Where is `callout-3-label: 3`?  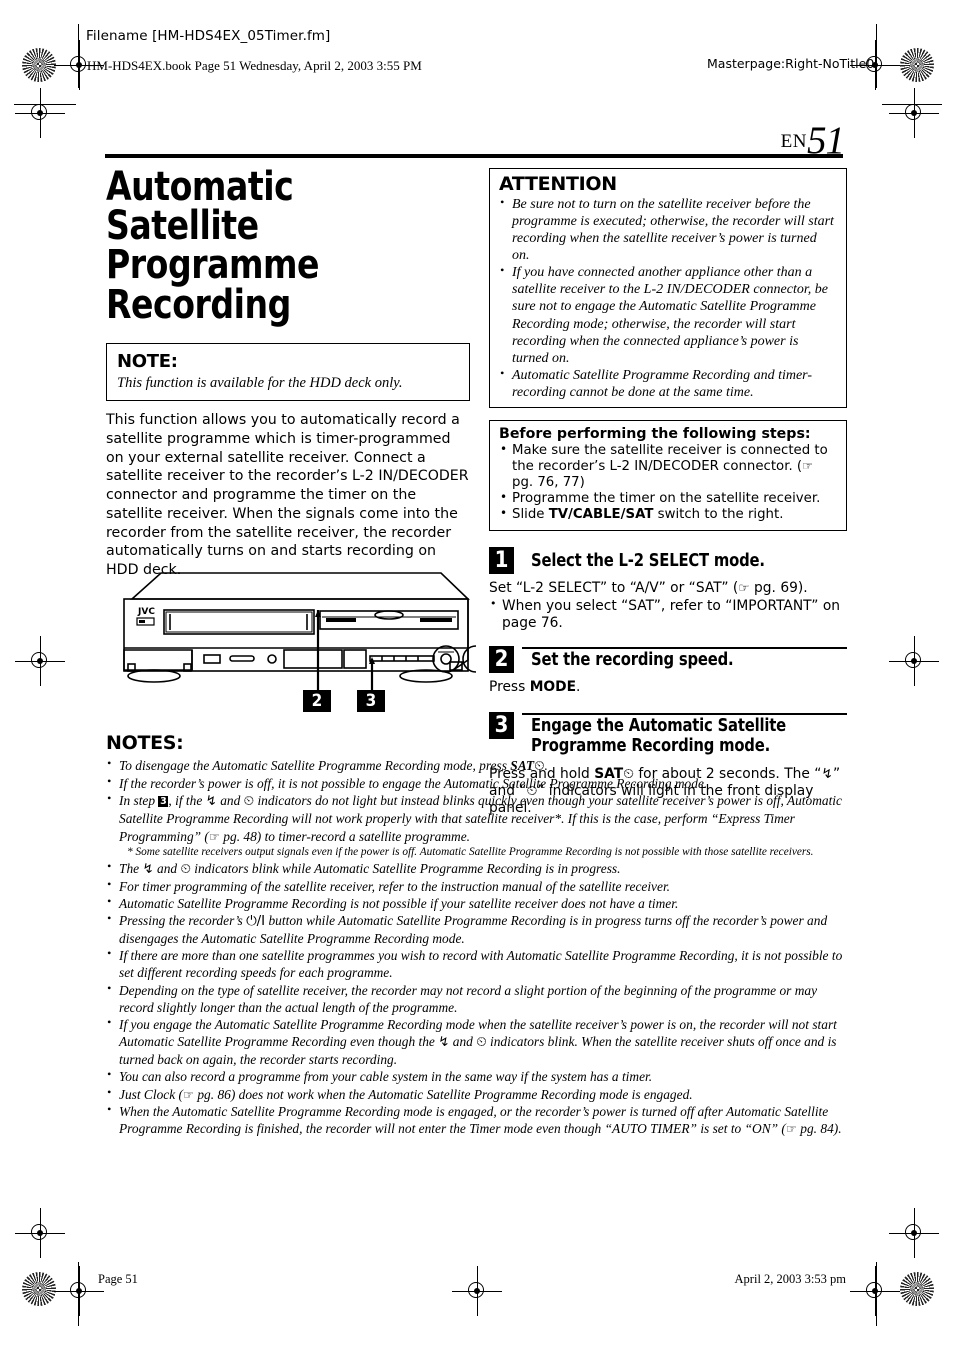 callout-3-label: 3 is located at coordinates (371, 701).